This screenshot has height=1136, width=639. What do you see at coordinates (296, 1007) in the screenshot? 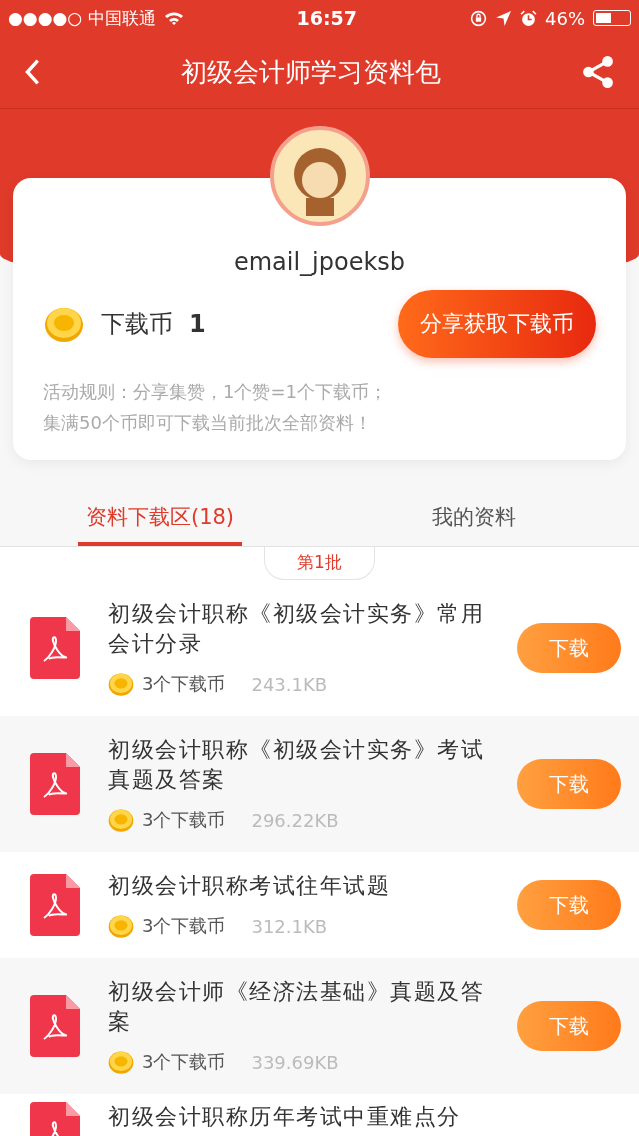
I see `file-title: 初级会计师《经济法基础》真题及答案` at bounding box center [296, 1007].